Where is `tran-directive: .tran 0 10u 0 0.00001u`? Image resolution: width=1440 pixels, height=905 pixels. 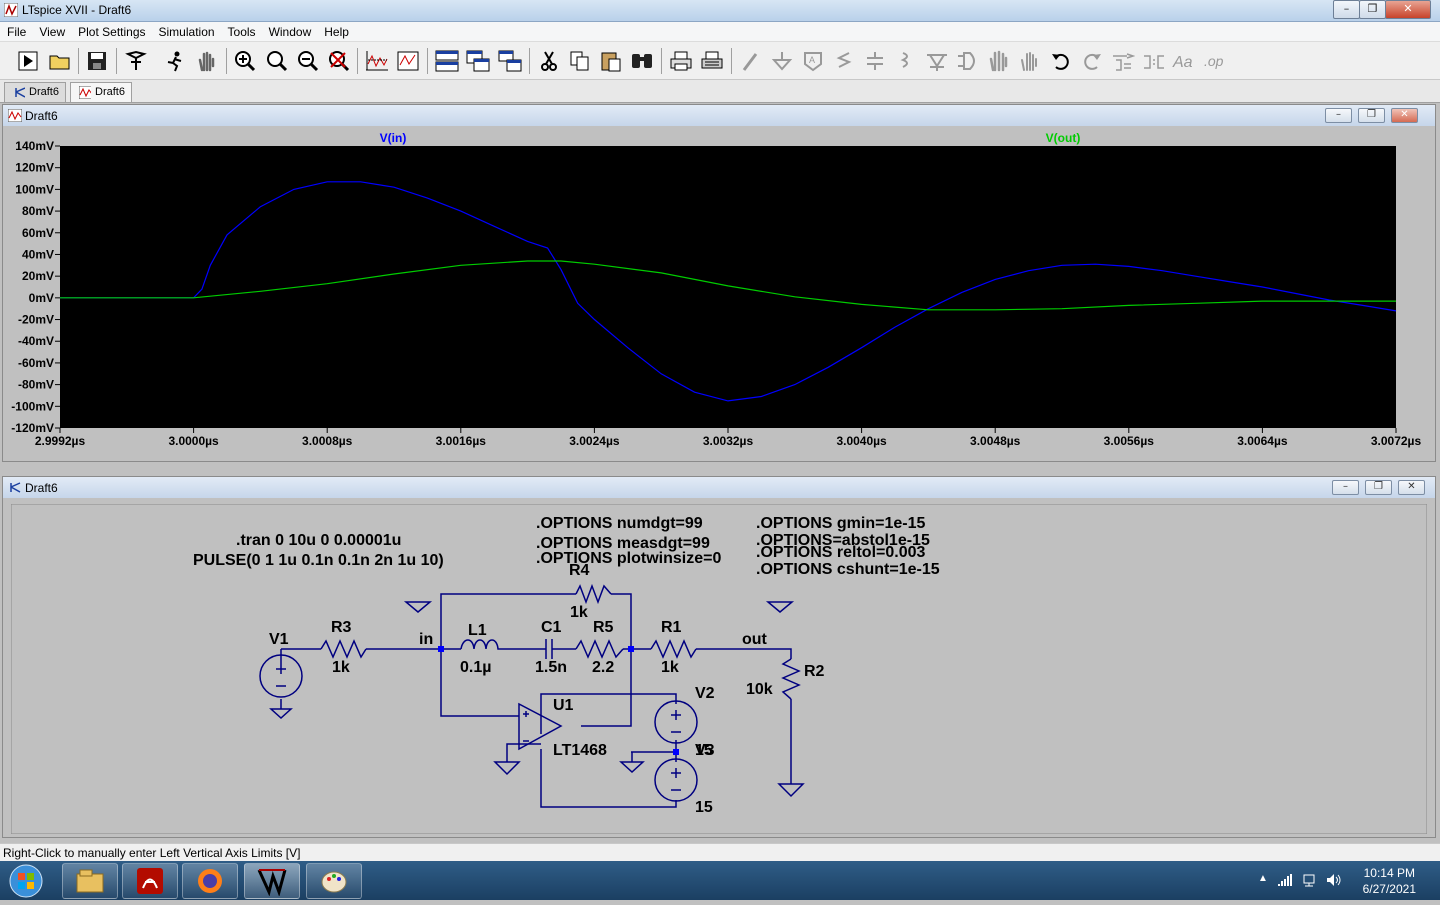
tran-directive: .tran 0 10u 0 0.00001u is located at coordinates (318, 540).